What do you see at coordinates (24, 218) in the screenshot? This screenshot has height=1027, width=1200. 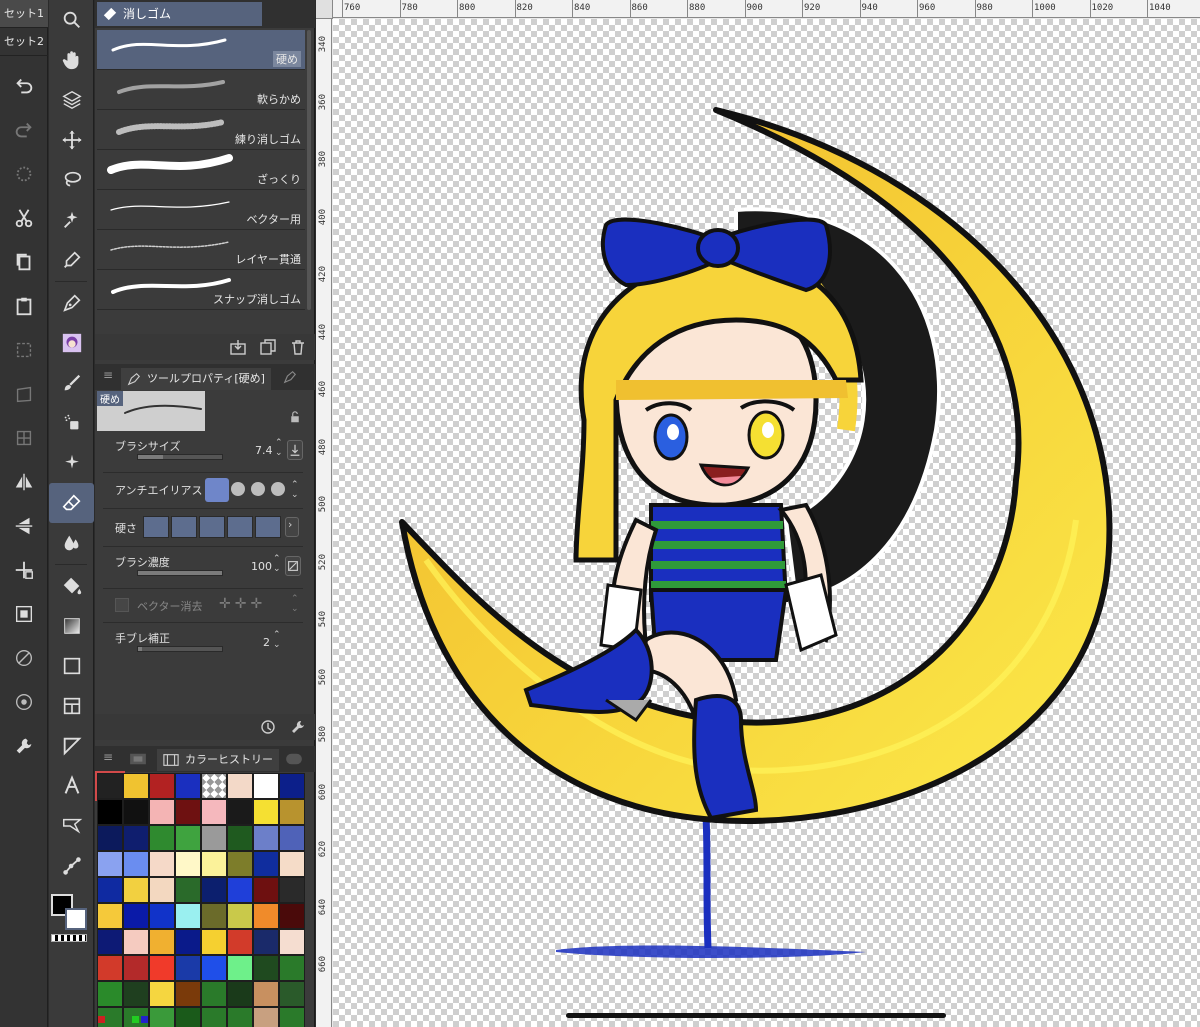 I see `cut-icon` at bounding box center [24, 218].